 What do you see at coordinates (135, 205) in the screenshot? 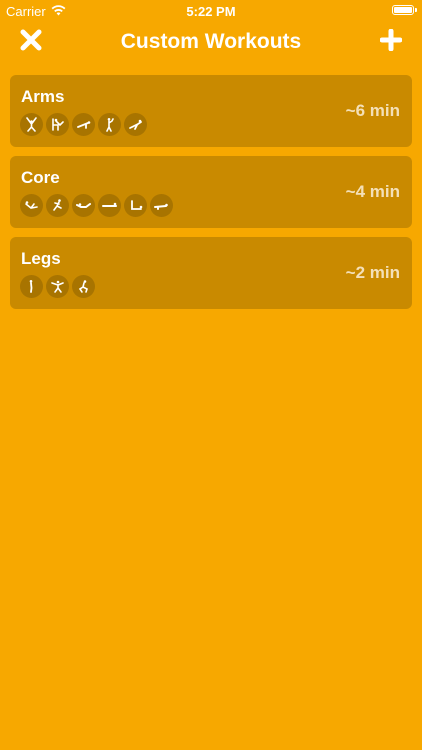
I see `exercise-leg-raise-icon` at bounding box center [135, 205].